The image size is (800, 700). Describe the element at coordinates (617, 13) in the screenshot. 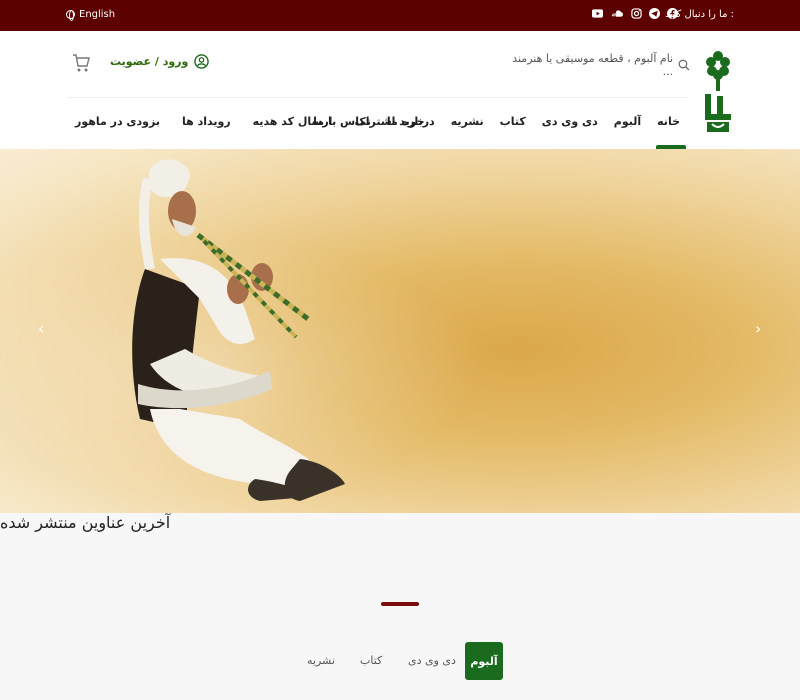

I see `soundcloud-icon` at that location.